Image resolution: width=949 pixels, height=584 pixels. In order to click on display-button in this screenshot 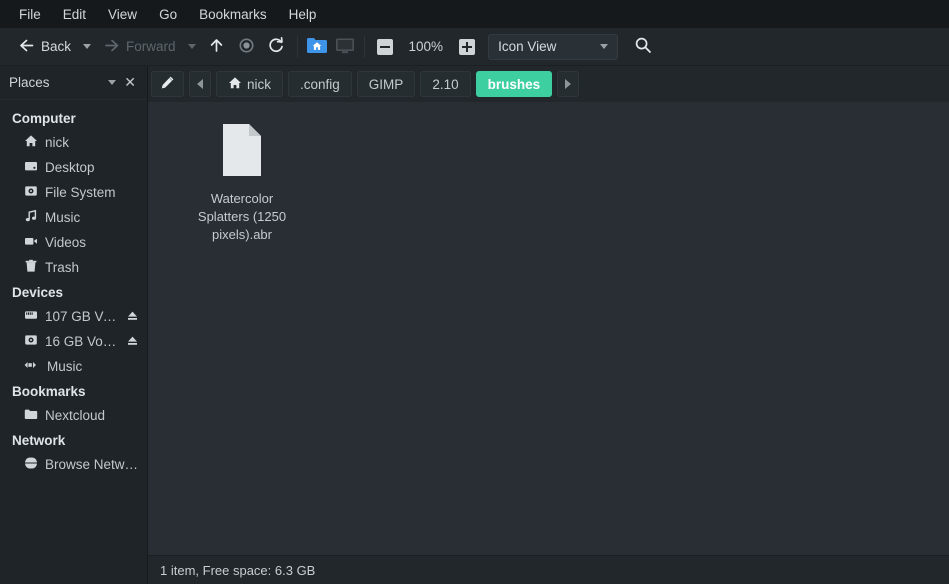, I will do `click(345, 47)`.